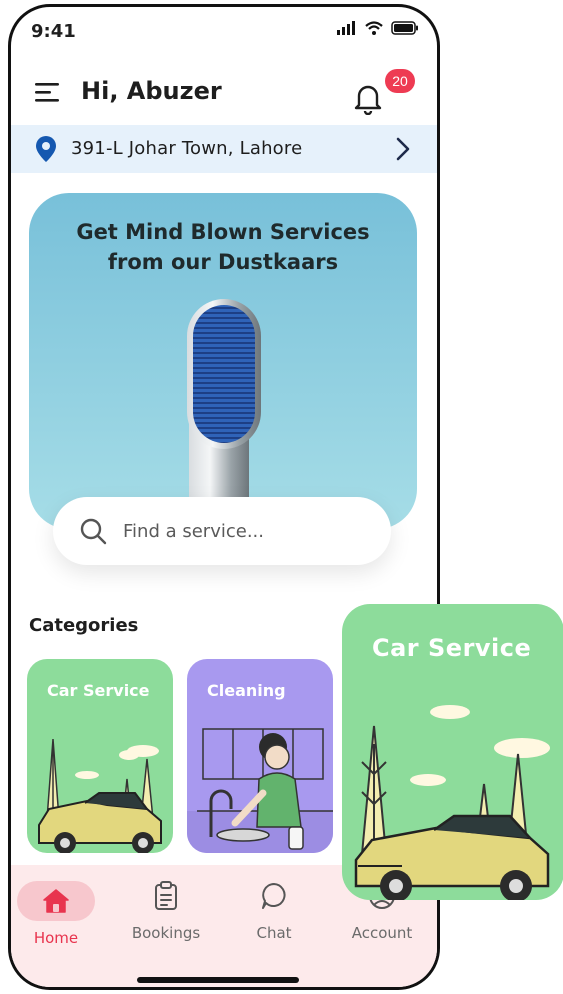  I want to click on nav-label-account: Account, so click(382, 933).